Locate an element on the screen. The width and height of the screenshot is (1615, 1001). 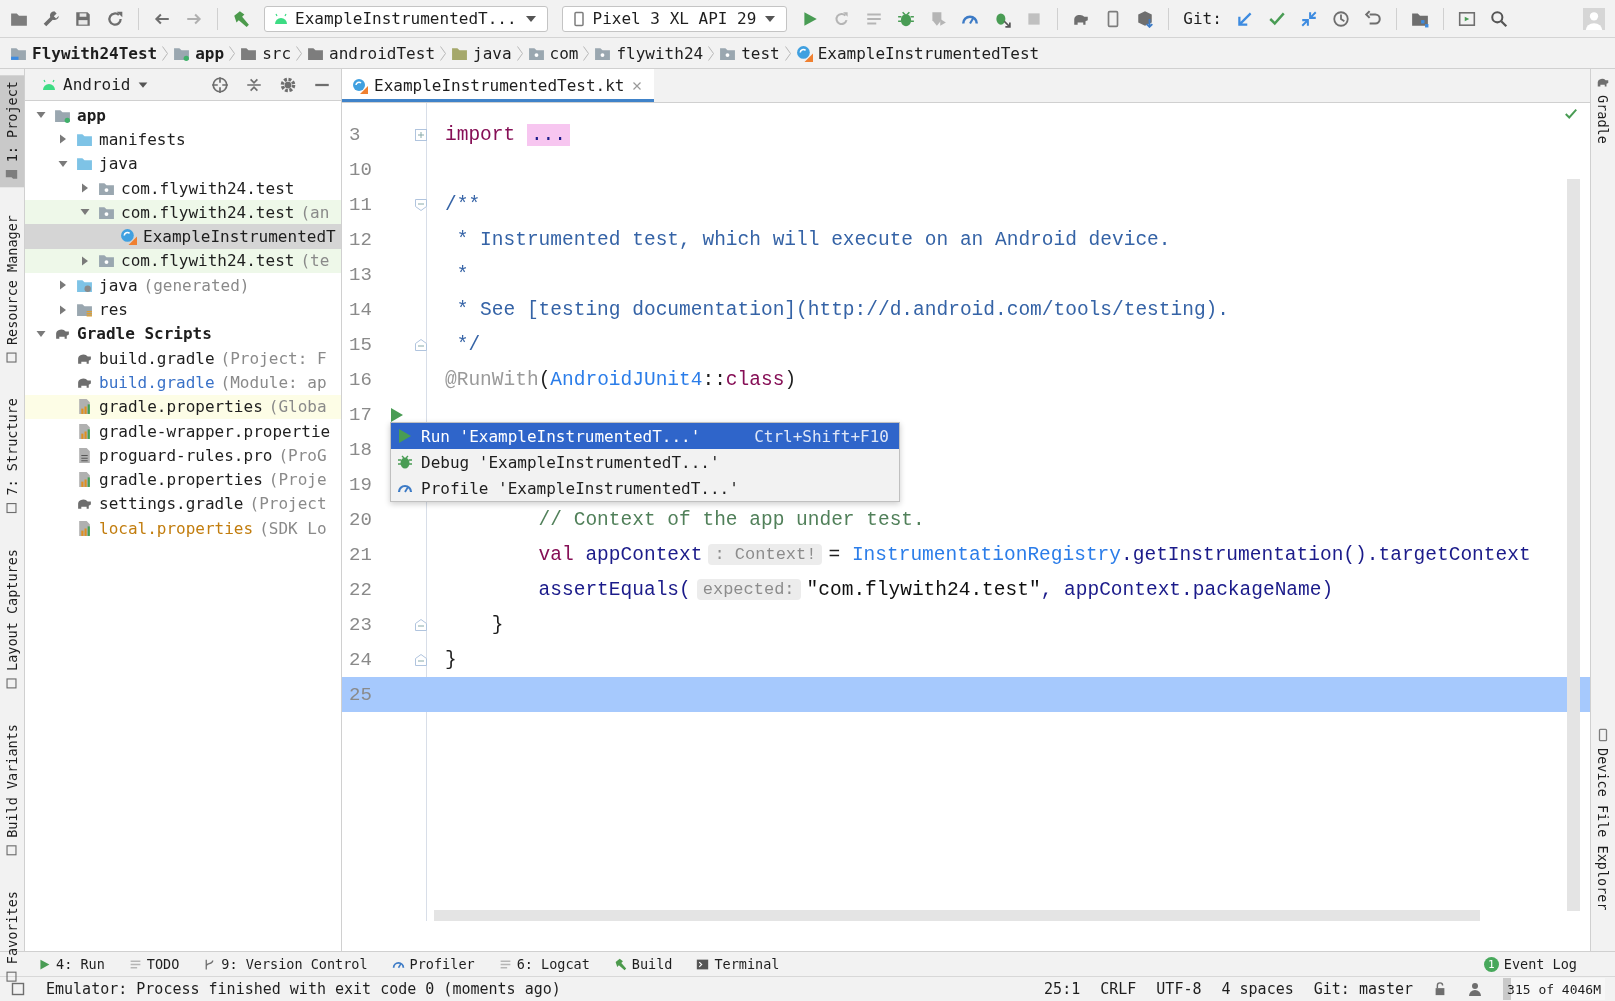
menu-item: Profile 'ExampleInstrumentedT...' is located at coordinates (645, 488).